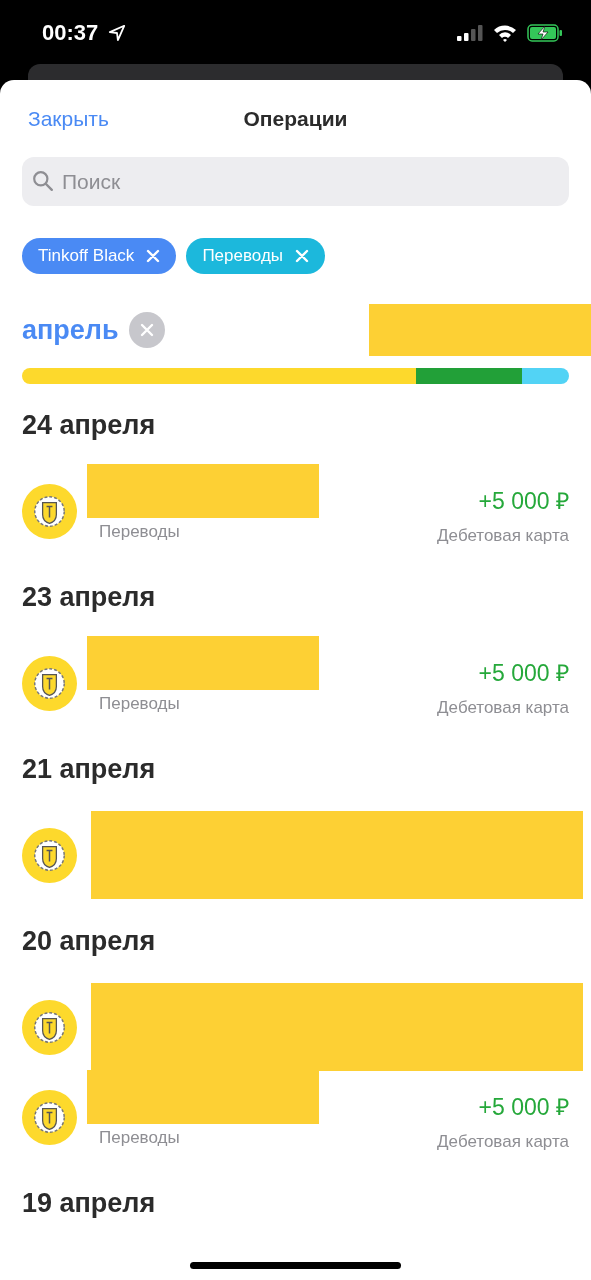 The height and width of the screenshot is (1280, 591). I want to click on search-icon, so click(43, 181).